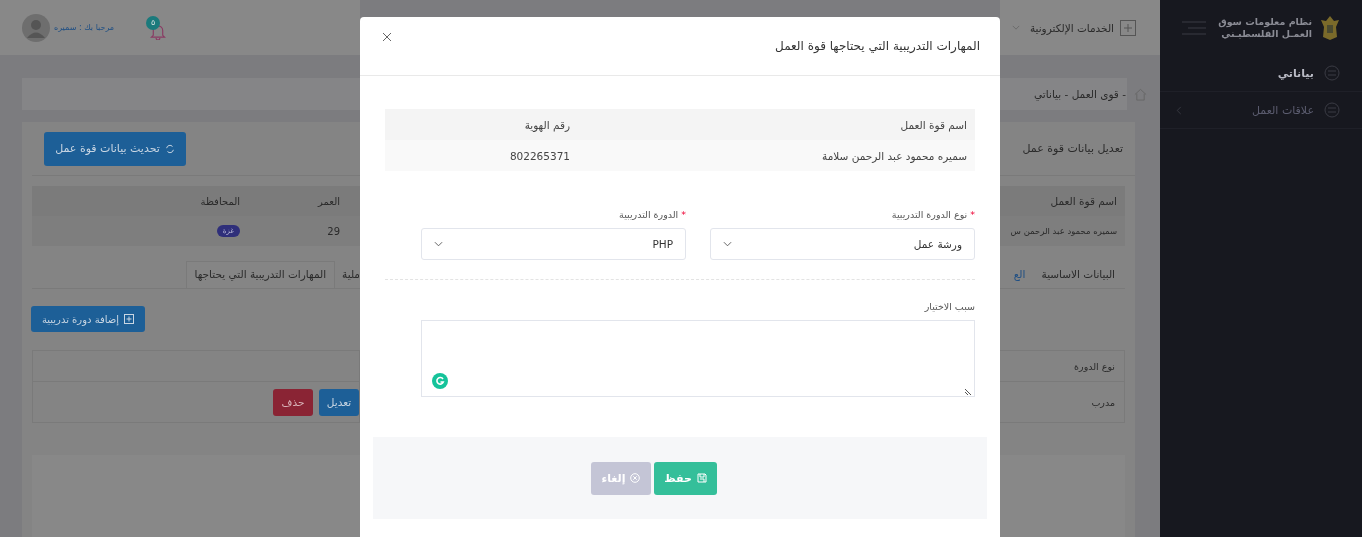 This screenshot has height=537, width=1362. Describe the element at coordinates (1072, 148) in the screenshot. I see `card-title: تعديل بيانات قوة عمل` at that location.